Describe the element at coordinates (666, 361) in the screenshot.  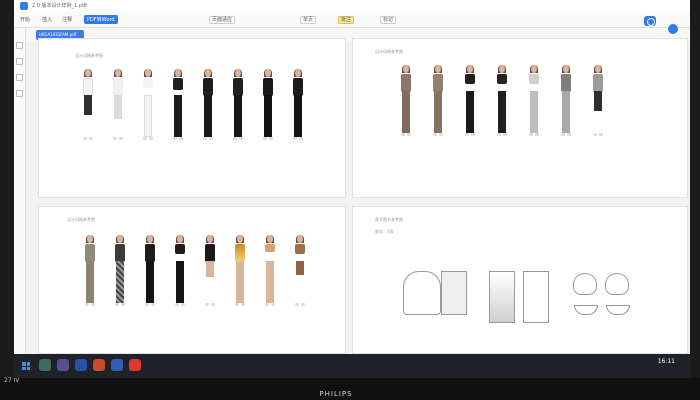
I see `taskbar-time: 16:11` at that location.